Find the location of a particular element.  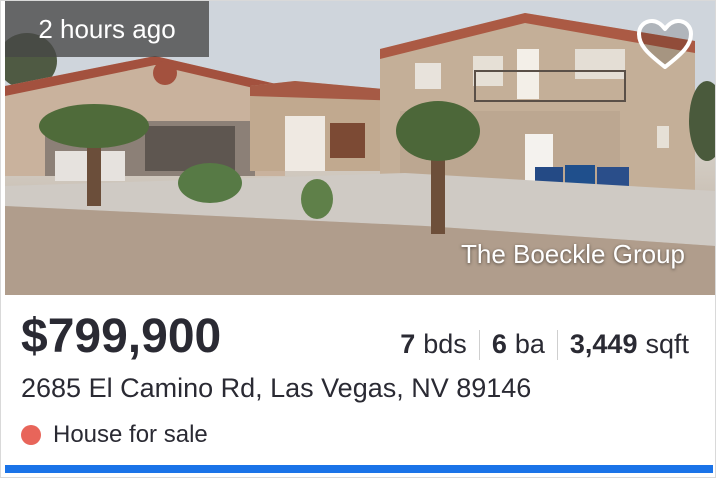

listing-status: House for sale is located at coordinates (114, 435).